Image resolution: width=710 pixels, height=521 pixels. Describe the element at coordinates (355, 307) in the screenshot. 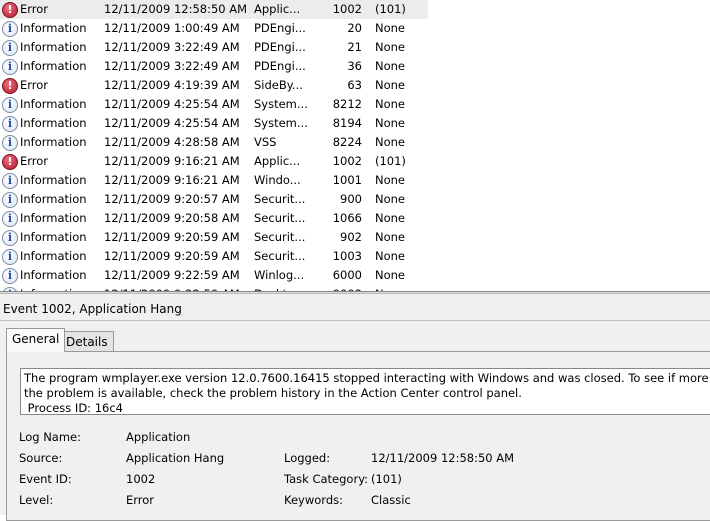

I see `event-title: Event 1002, Application Hang` at that location.